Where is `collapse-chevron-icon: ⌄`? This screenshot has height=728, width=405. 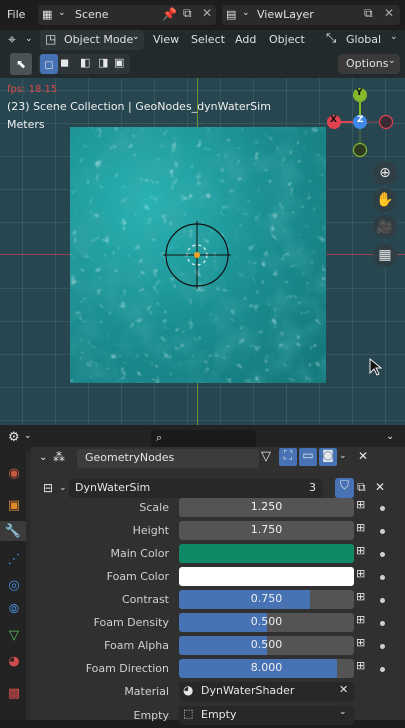
collapse-chevron-icon: ⌄ is located at coordinates (43, 457).